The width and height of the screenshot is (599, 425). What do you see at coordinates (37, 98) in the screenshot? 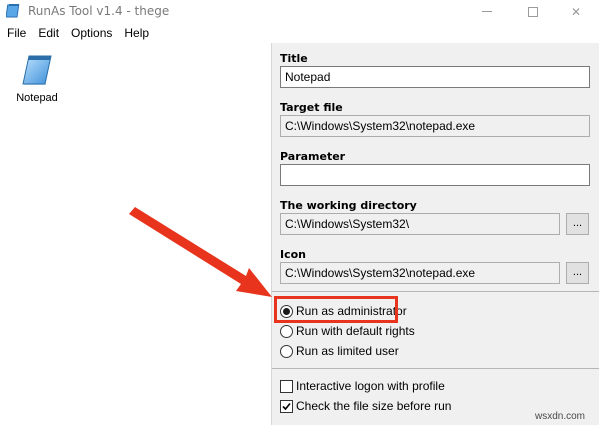
I see `tool-label: Notepad` at bounding box center [37, 98].